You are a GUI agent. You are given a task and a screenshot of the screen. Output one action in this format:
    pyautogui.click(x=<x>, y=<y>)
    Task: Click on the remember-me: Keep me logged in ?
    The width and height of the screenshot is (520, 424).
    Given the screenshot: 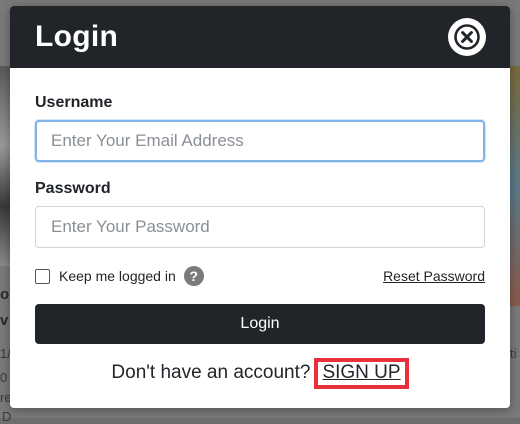 What is the action you would take?
    pyautogui.click(x=119, y=276)
    